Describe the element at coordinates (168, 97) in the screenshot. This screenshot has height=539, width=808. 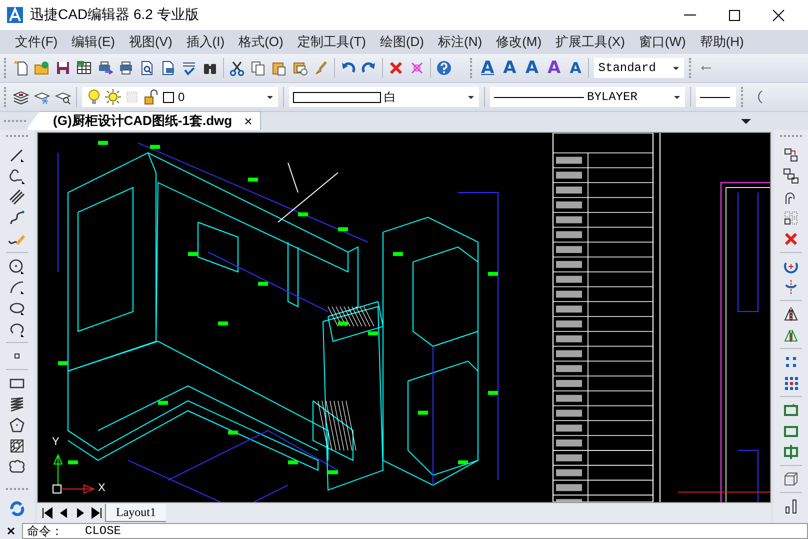
I see `color-swatch-icon` at that location.